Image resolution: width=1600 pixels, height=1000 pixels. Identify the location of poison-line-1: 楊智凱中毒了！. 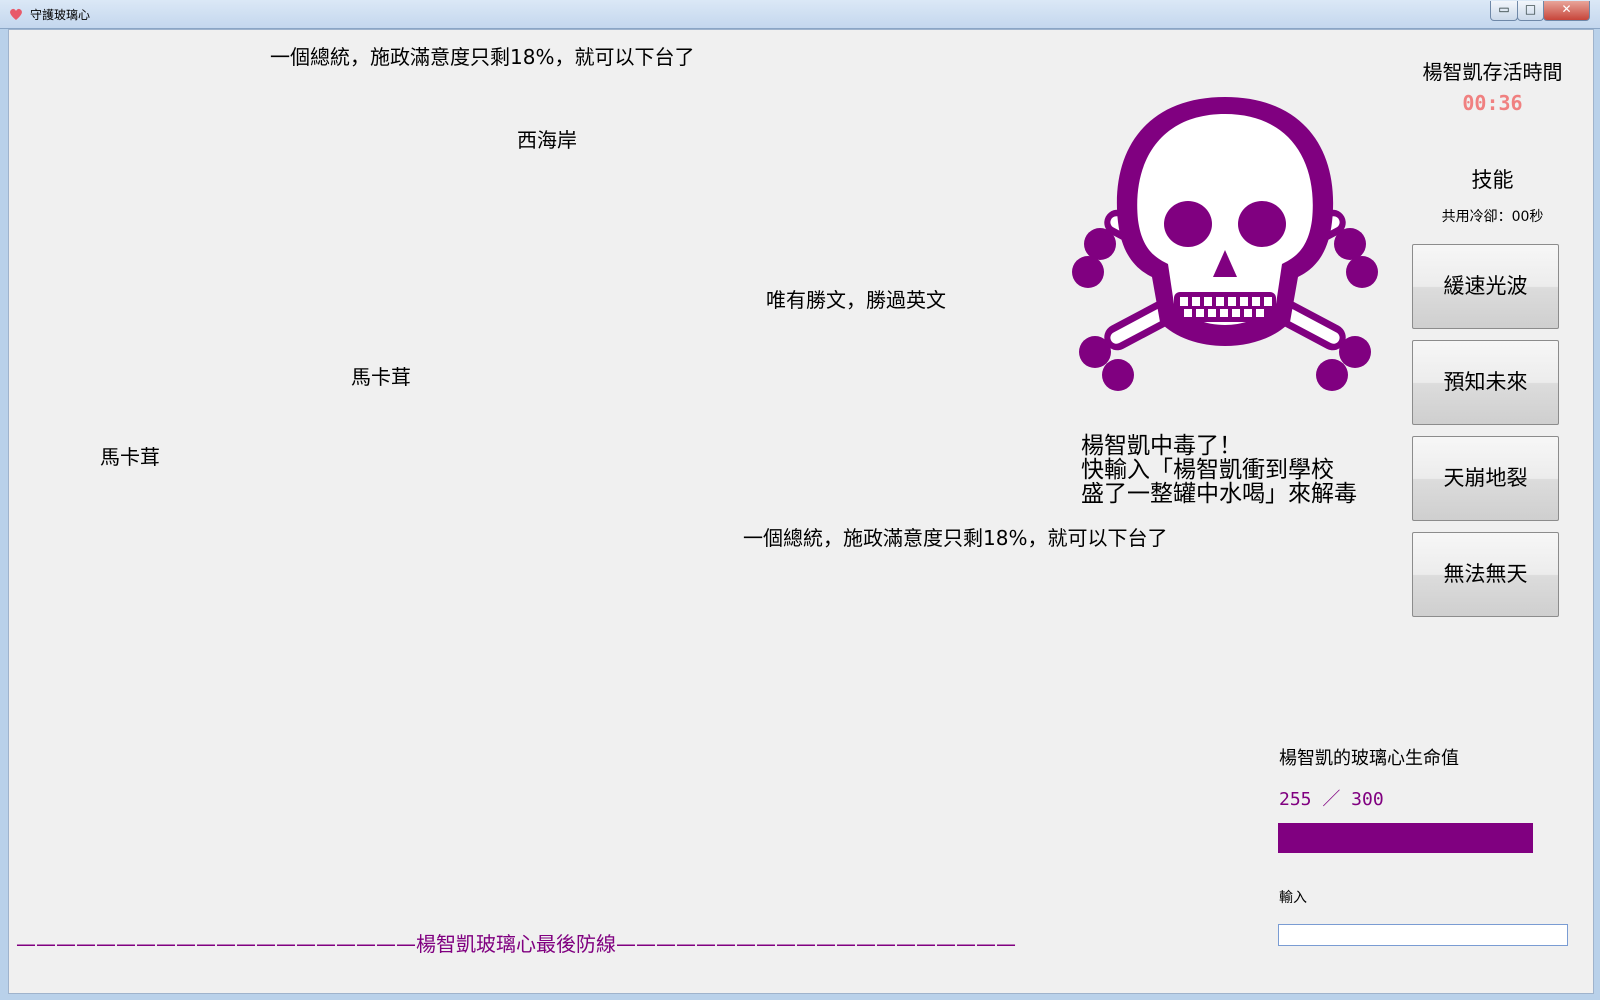
(1161, 446).